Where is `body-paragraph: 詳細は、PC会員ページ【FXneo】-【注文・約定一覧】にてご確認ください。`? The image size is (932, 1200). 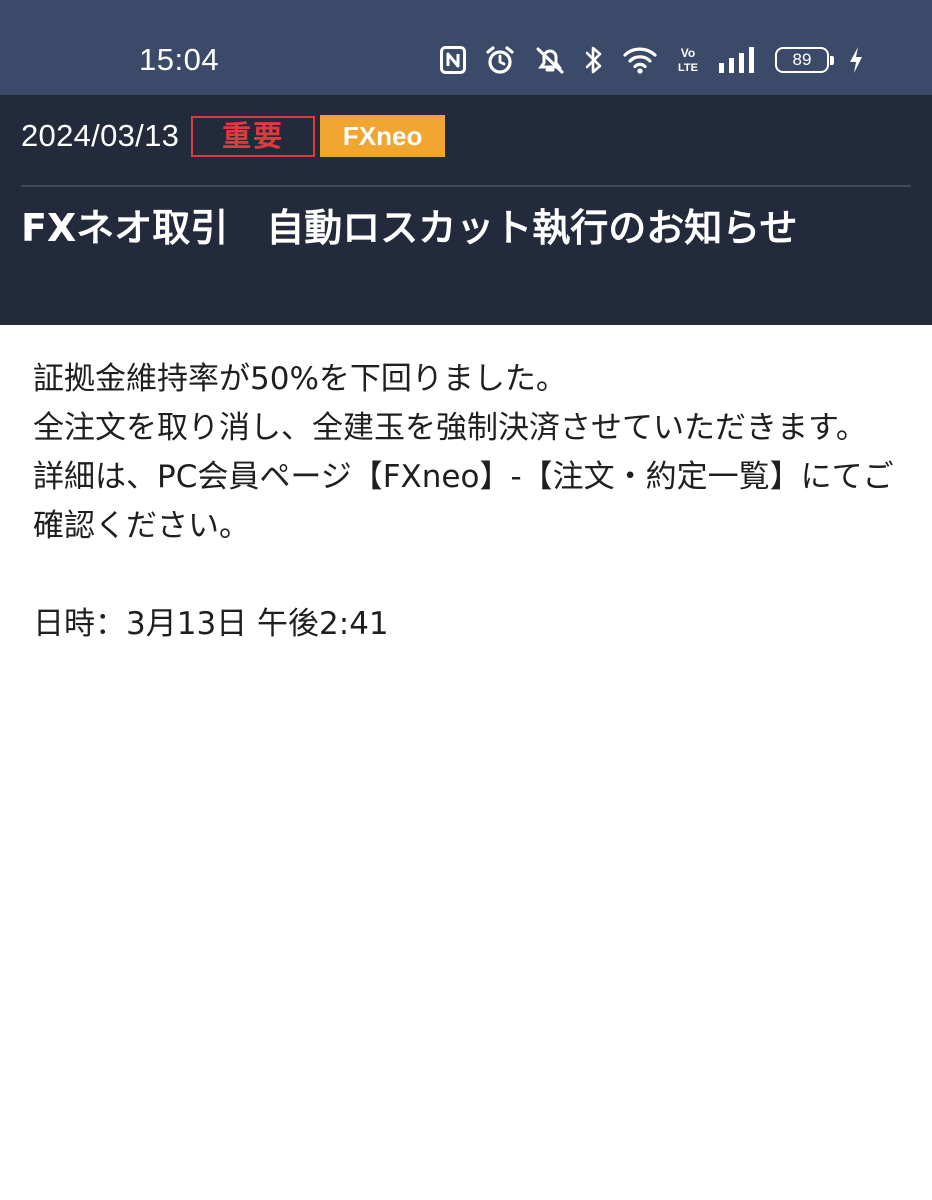 body-paragraph: 詳細は、PC会員ページ【FXneo】-【注文・約定一覧】にてご確認ください。 is located at coordinates (463, 501).